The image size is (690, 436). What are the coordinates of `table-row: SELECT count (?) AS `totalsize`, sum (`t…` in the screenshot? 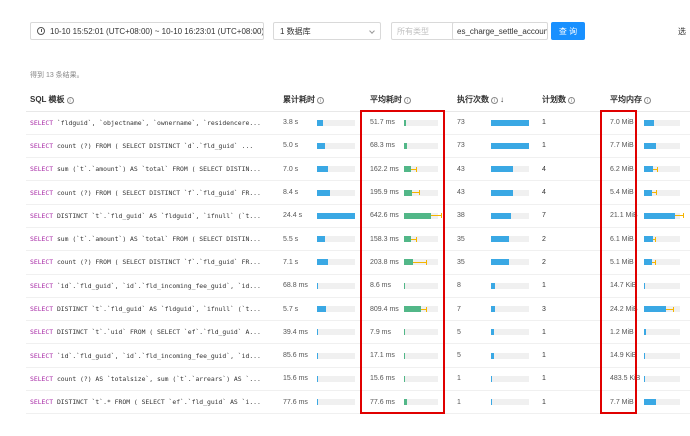 It's located at (358, 379).